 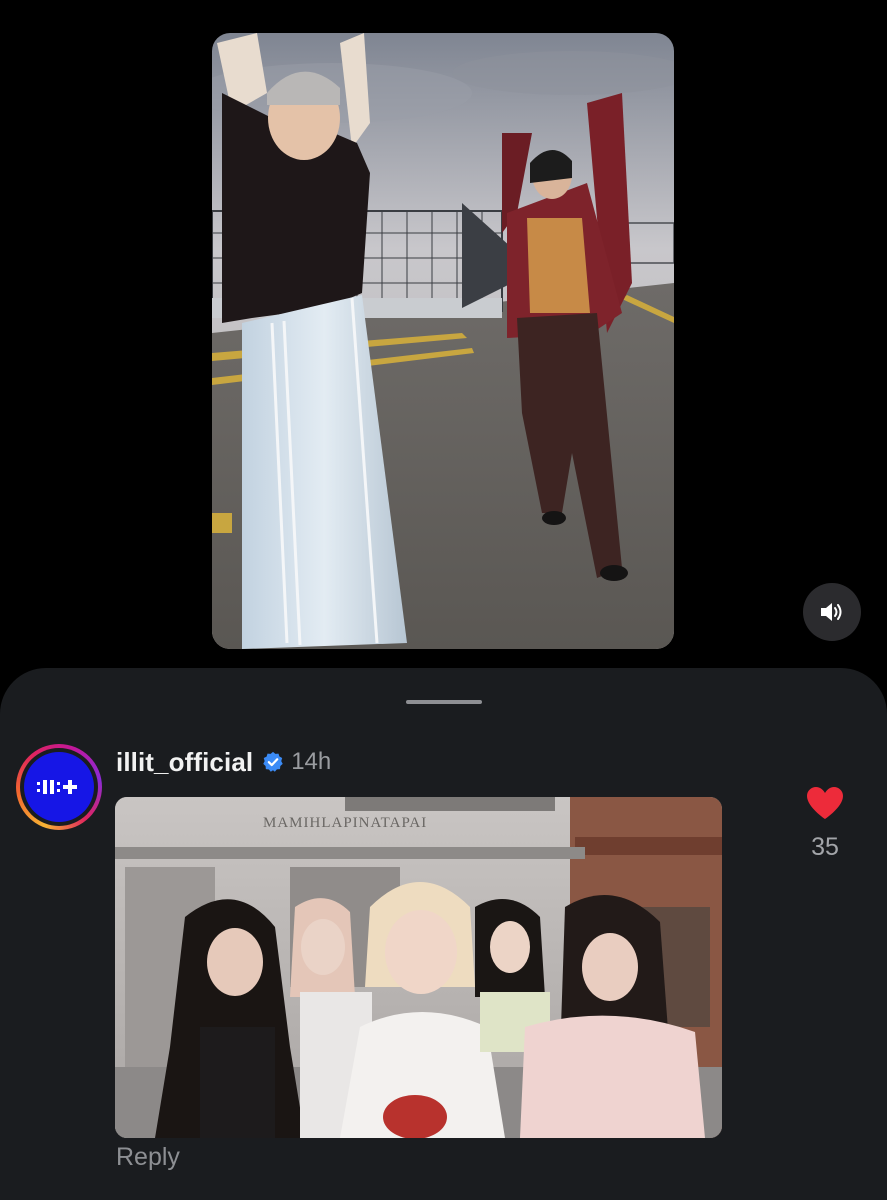 I want to click on avatar, so click(x=59, y=787).